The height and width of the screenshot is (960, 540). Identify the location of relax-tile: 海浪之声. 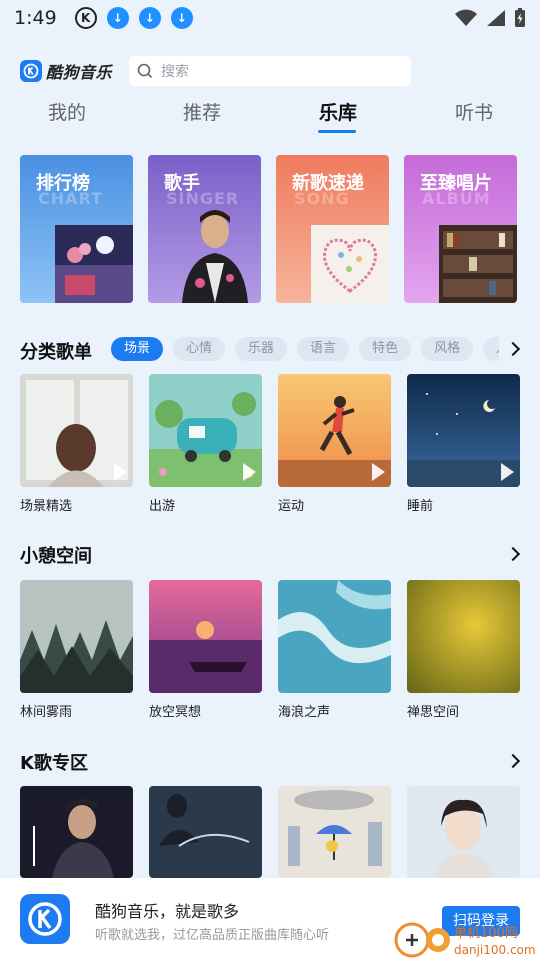
(334, 650).